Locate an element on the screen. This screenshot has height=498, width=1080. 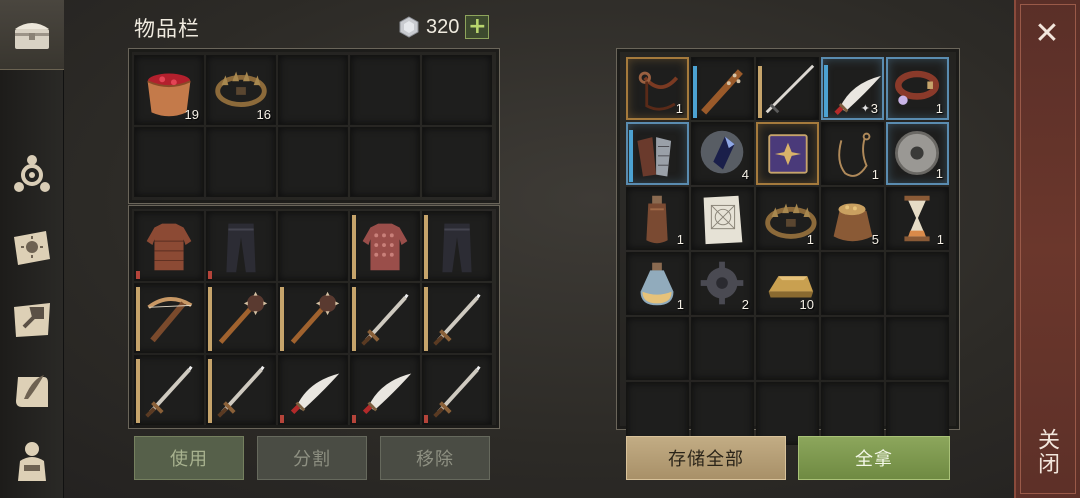
item-count: 2 is located at coordinates (745, 304).